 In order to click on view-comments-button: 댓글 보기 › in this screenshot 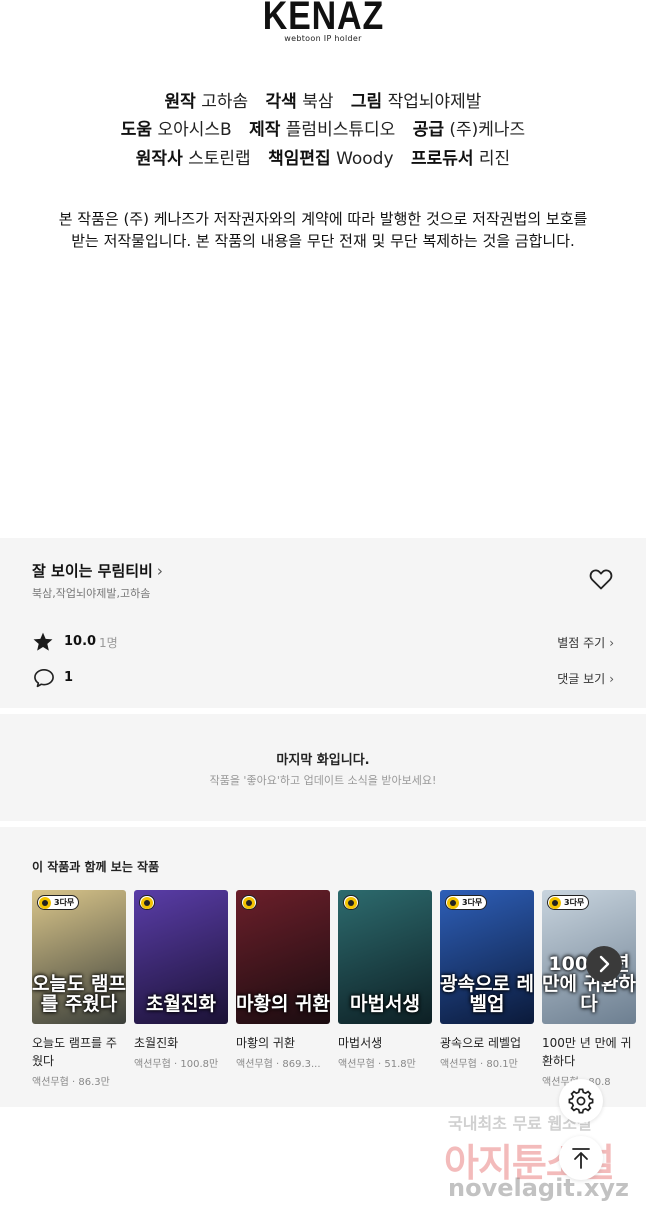, I will do `click(585, 678)`.